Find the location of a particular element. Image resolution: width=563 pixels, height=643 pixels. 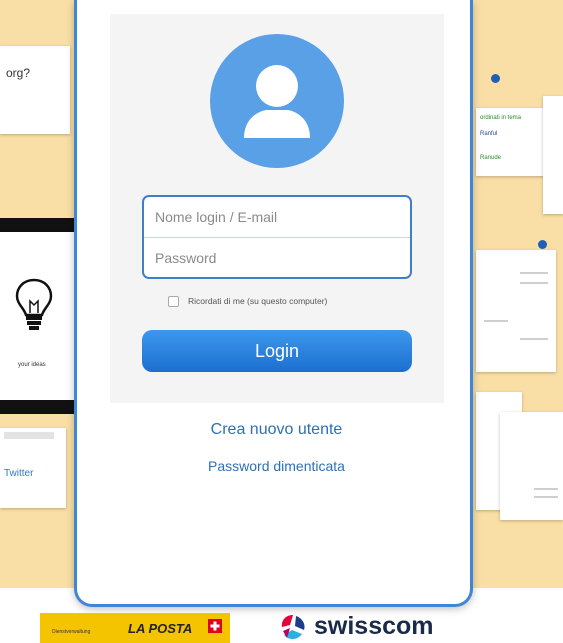

background-note-line-1: ordinati in tema is located at coordinates (501, 118).